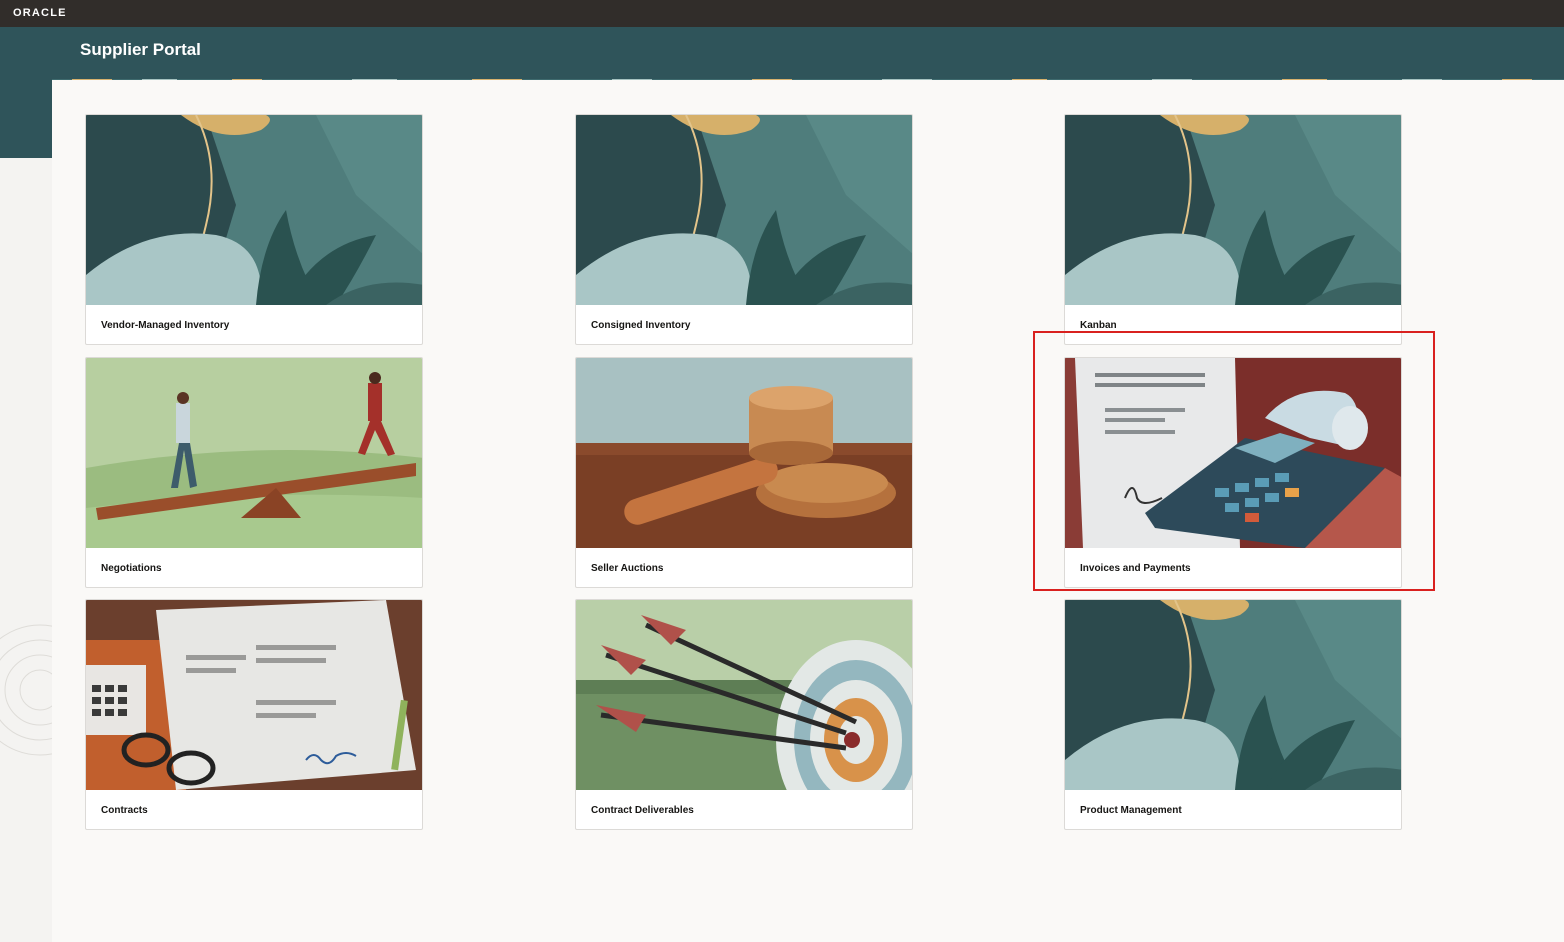  What do you see at coordinates (744, 453) in the screenshot?
I see `gavel-image` at bounding box center [744, 453].